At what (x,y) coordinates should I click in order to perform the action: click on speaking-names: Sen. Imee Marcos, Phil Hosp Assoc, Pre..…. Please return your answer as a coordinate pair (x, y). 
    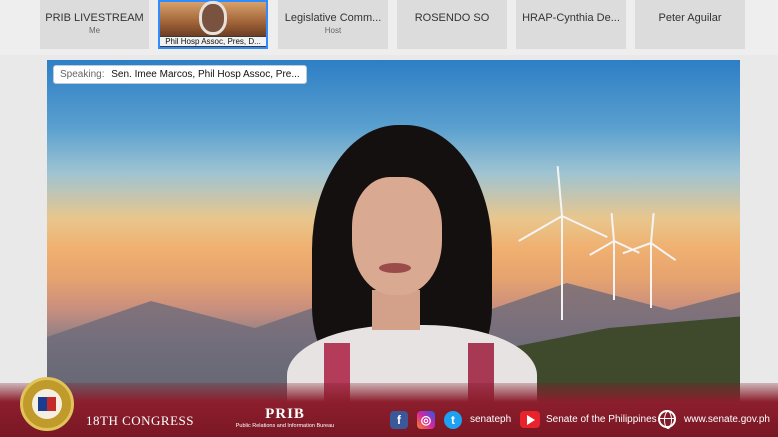
    Looking at the image, I should click on (205, 74).